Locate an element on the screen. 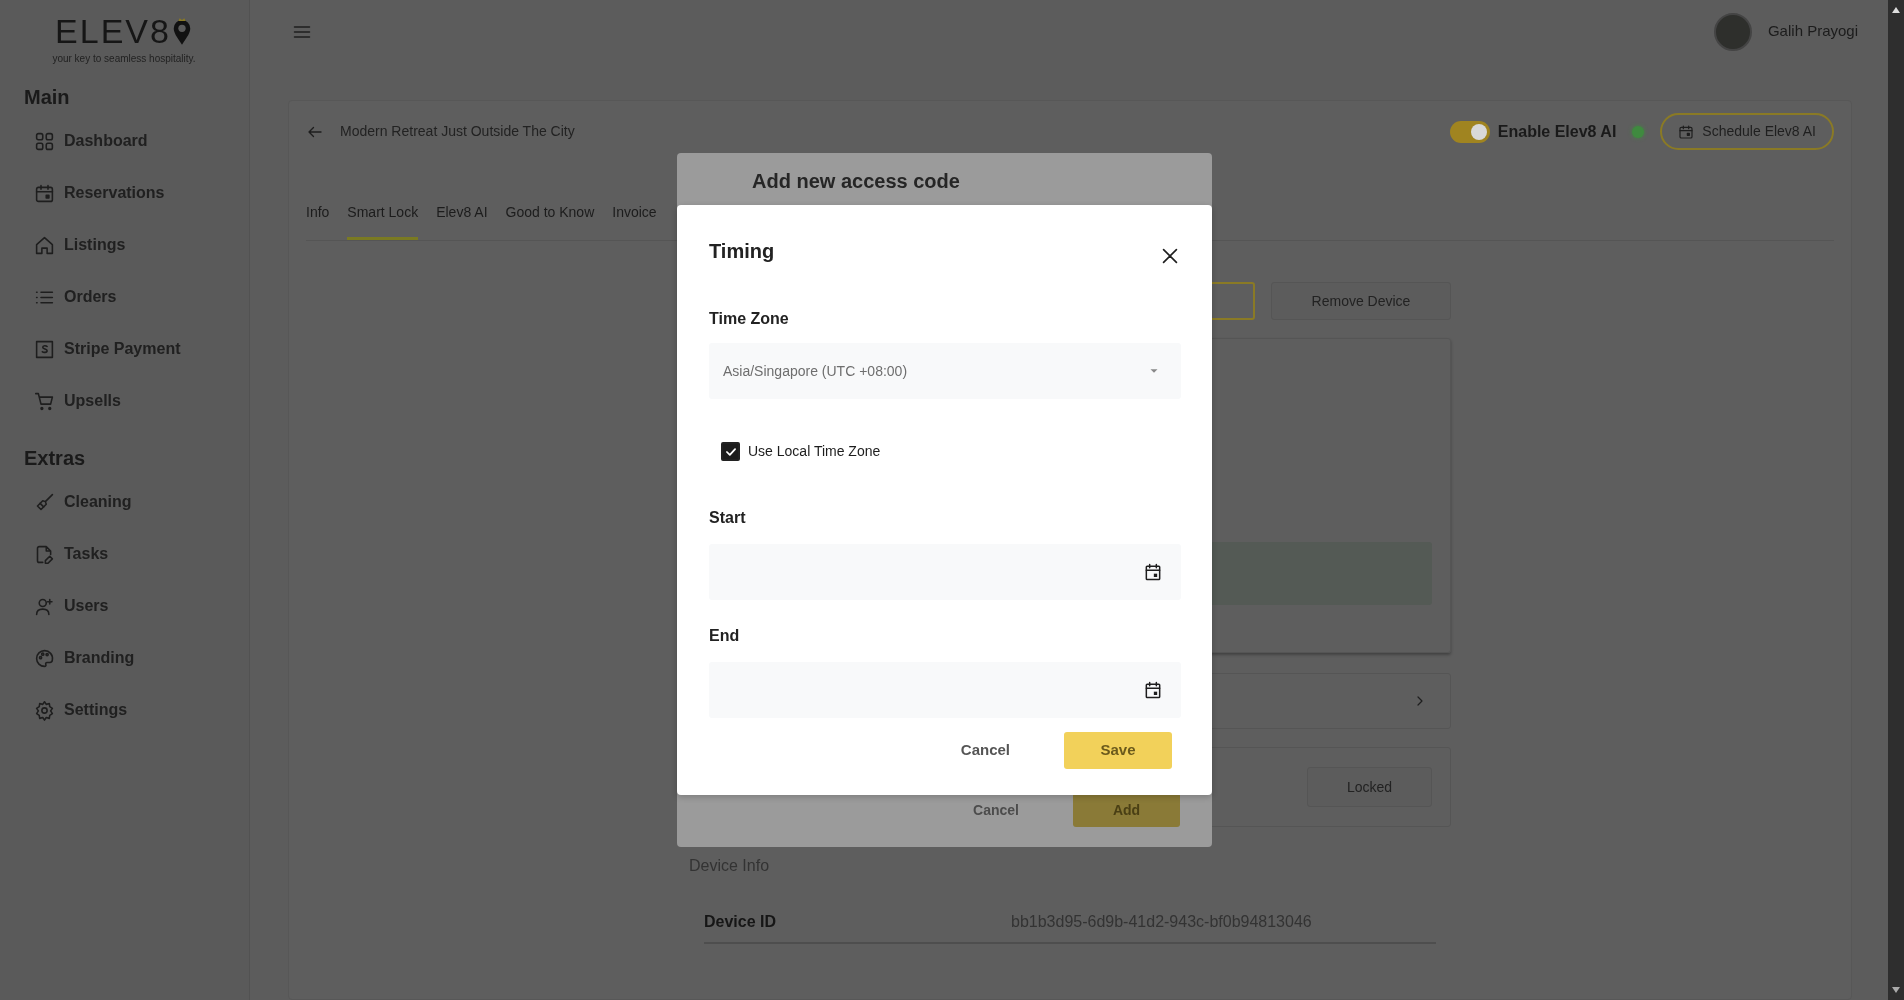  palette-icon is located at coordinates (44, 658).